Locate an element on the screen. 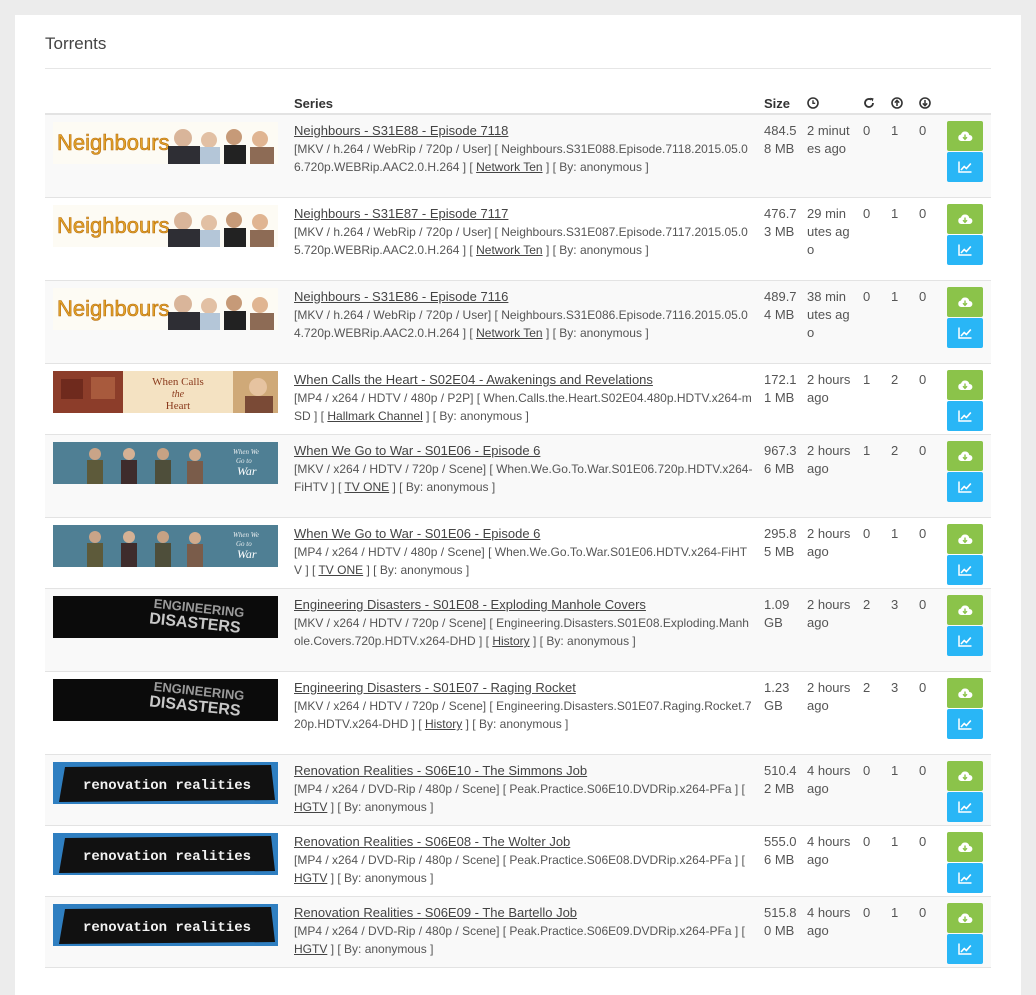  torrent-size: 484.58 MB is located at coordinates (780, 139).